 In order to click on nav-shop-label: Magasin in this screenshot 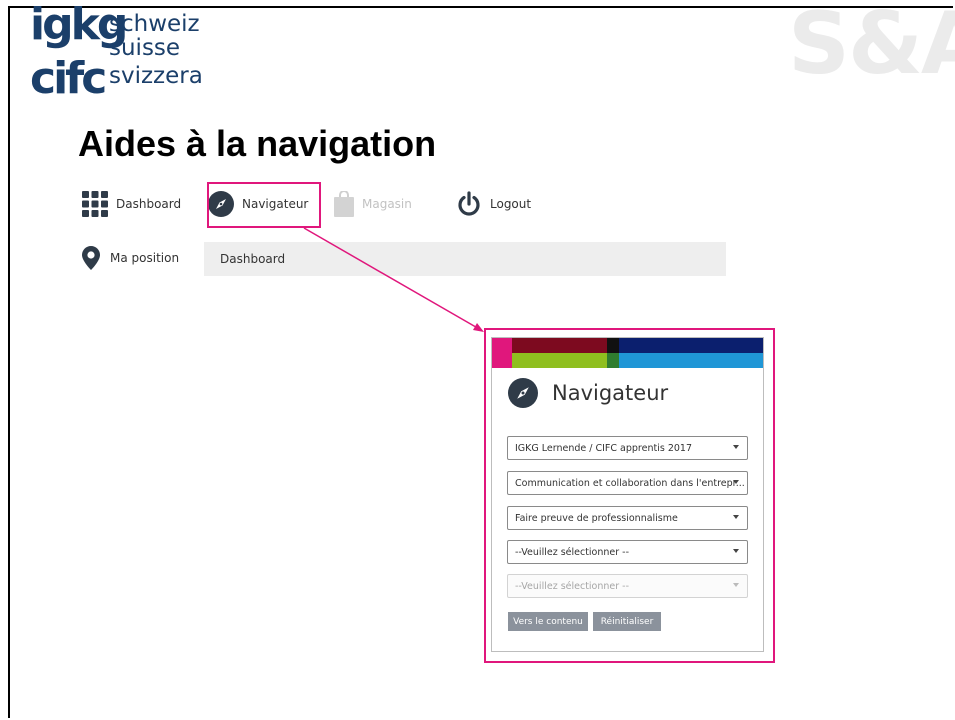, I will do `click(387, 204)`.